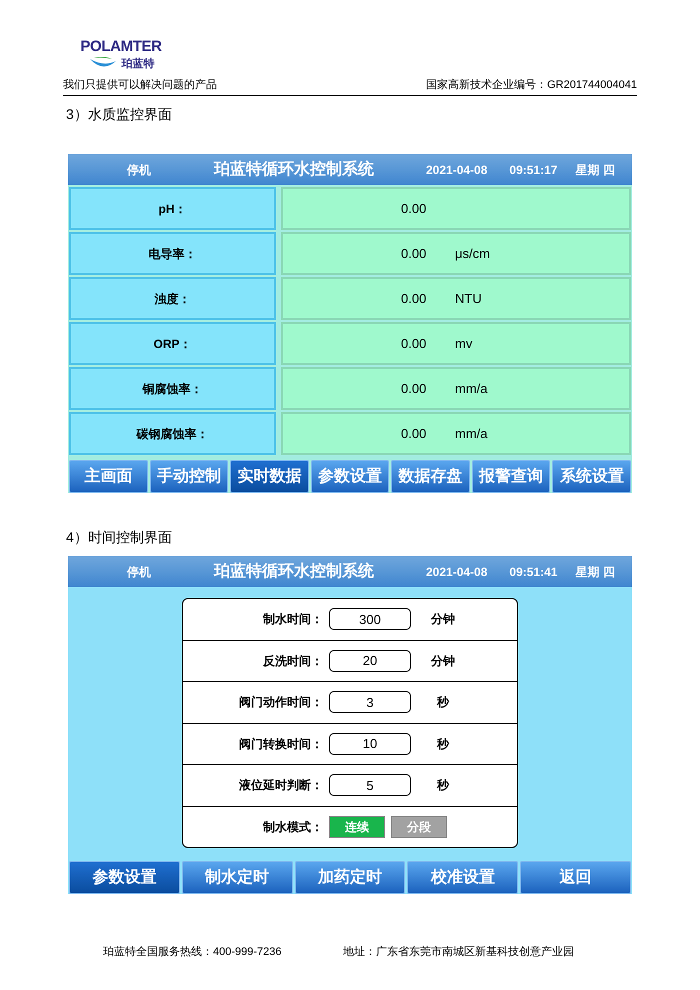 The width and height of the screenshot is (700, 990). Describe the element at coordinates (280, 744) in the screenshot. I see `setting-label: 阀门转换时间：` at that location.